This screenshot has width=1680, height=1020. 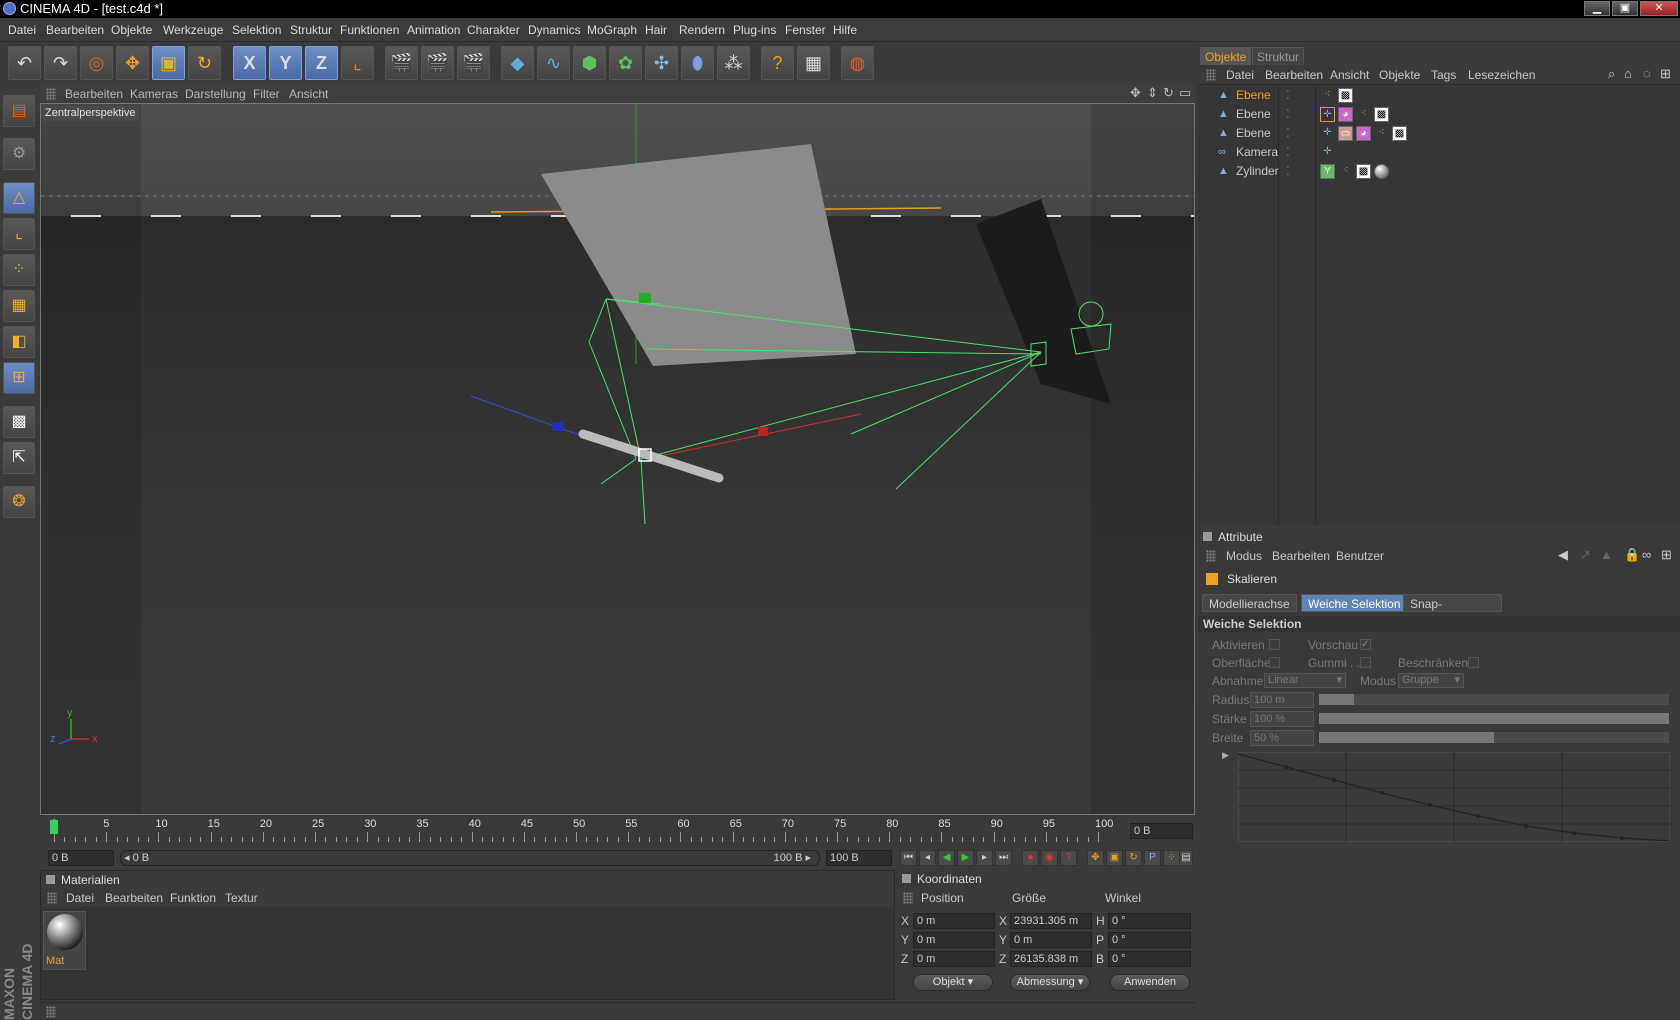 I want to click on back-arrow-icon: ◀, so click(x=1563, y=555).